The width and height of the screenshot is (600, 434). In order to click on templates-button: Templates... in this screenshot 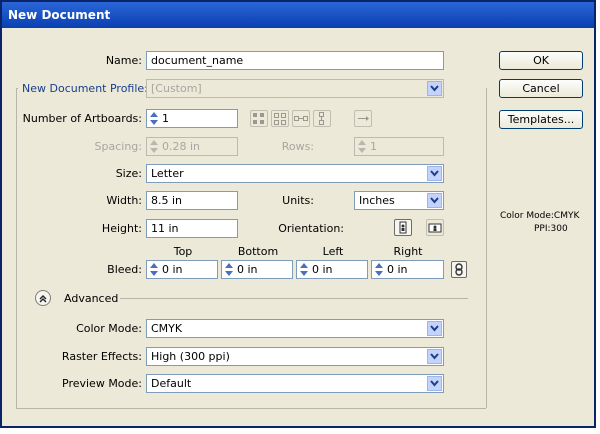, I will do `click(541, 119)`.